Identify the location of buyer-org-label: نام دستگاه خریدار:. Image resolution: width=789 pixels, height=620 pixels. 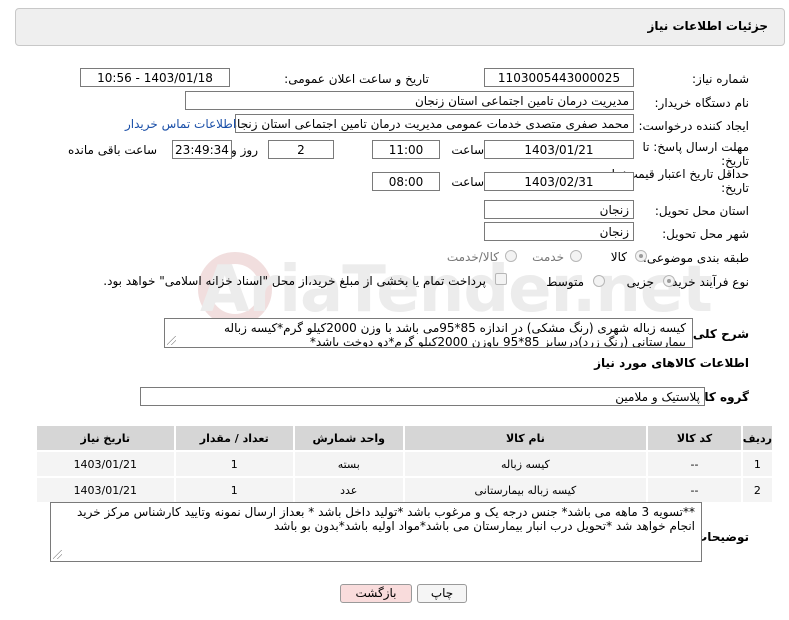
(702, 103).